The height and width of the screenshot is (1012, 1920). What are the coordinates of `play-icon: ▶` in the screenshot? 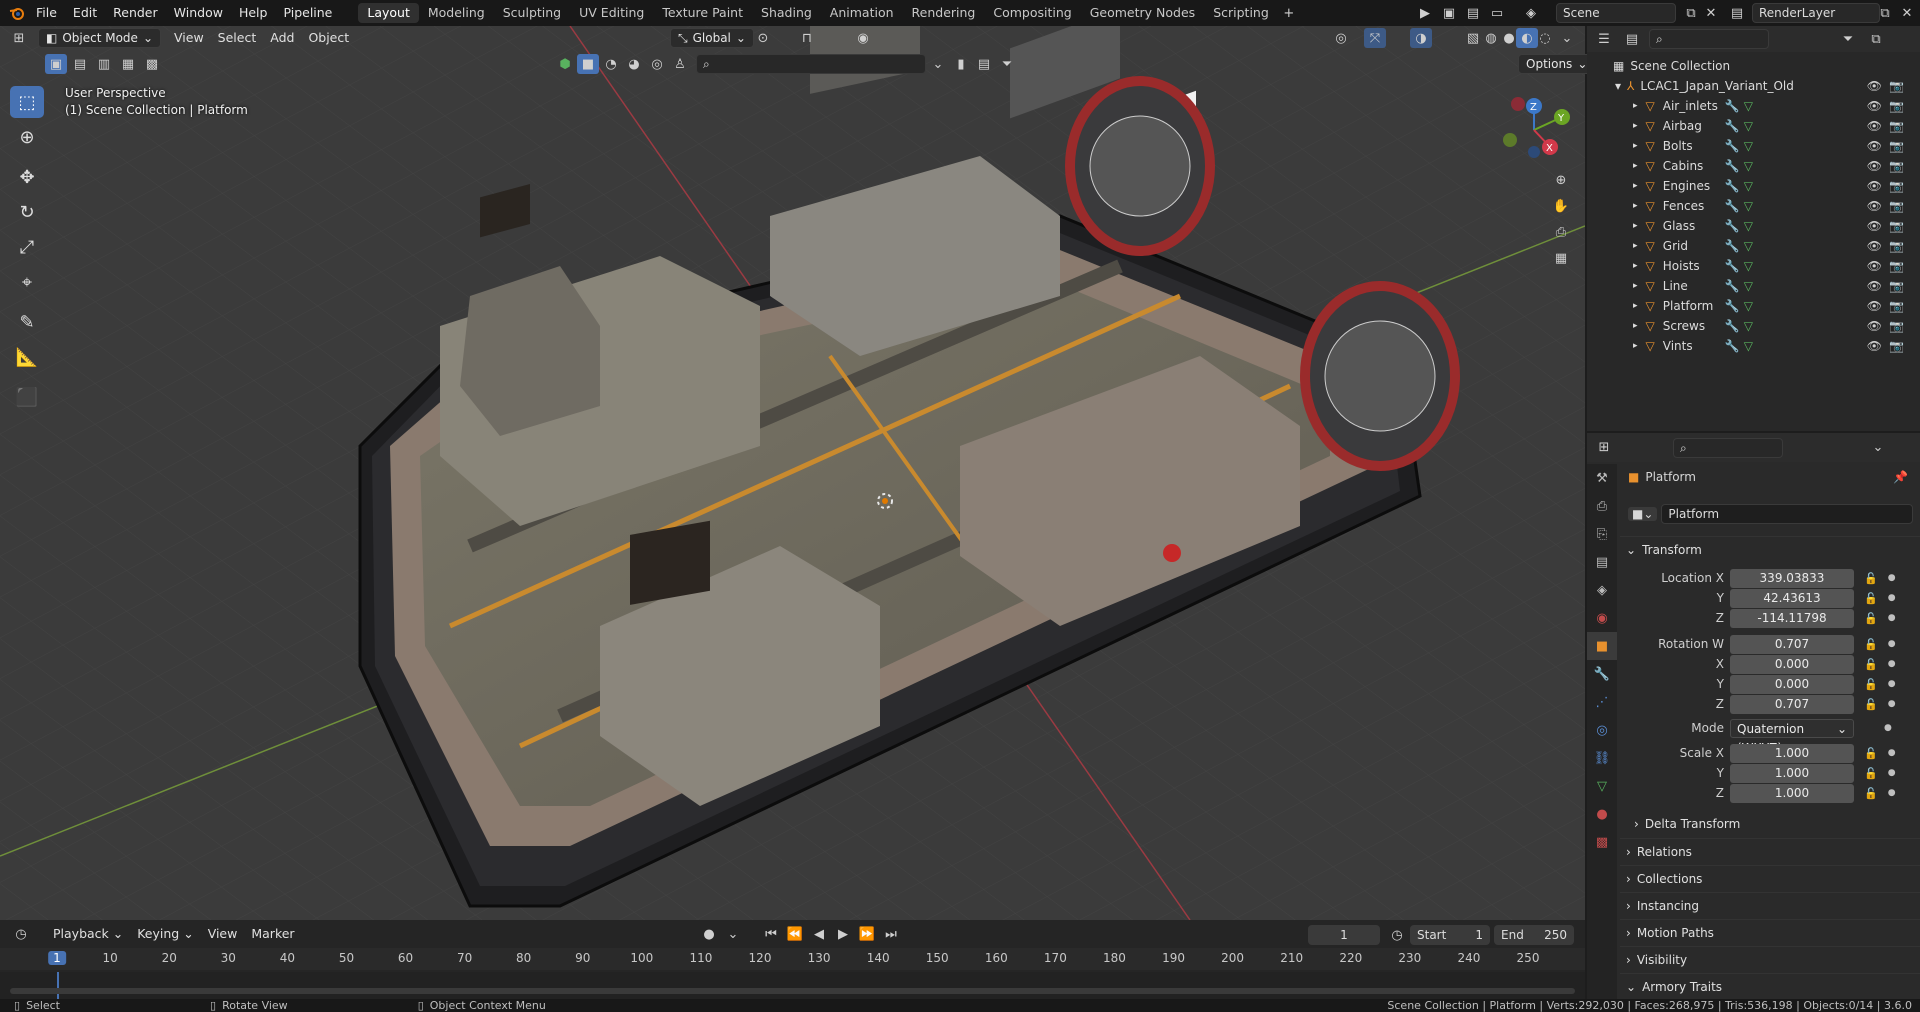 It's located at (843, 934).